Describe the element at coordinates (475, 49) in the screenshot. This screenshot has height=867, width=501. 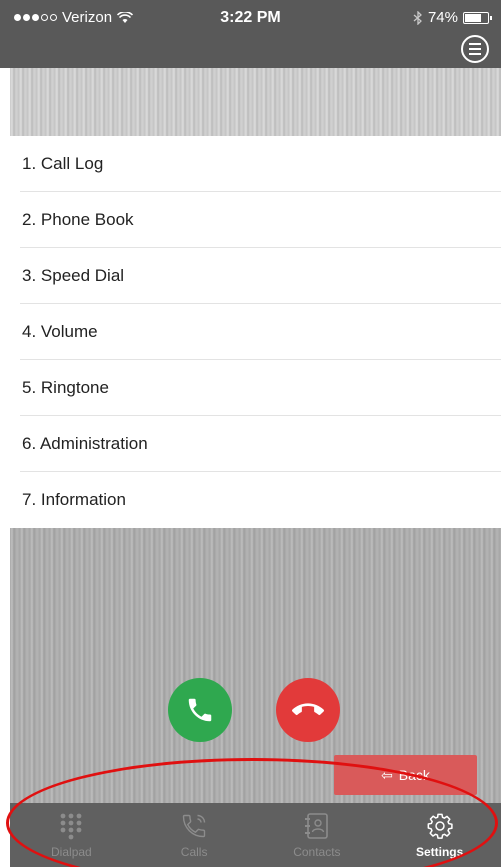
I see `hamburger-menu-button` at that location.